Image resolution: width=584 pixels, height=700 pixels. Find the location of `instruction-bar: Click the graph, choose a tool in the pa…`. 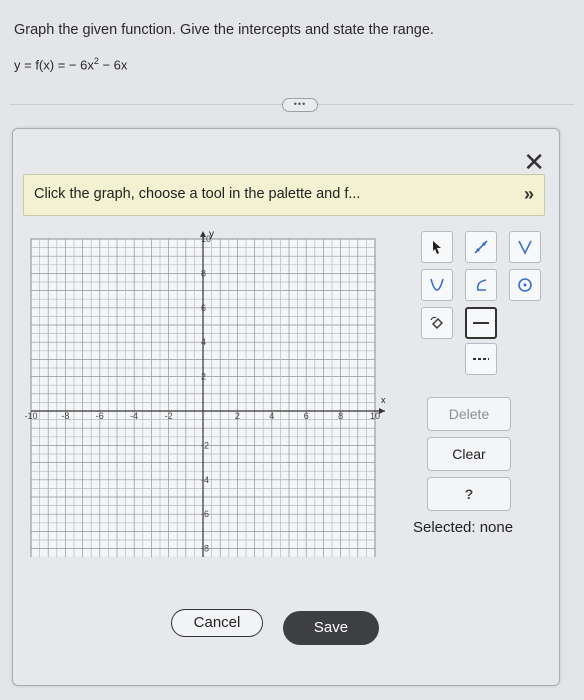

instruction-bar: Click the graph, choose a tool in the pa… is located at coordinates (284, 195).